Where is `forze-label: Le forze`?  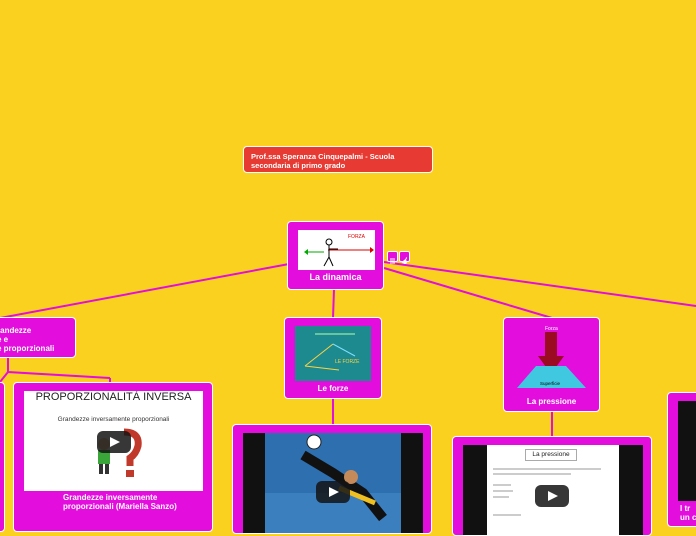
forze-label: Le forze is located at coordinates (333, 388).